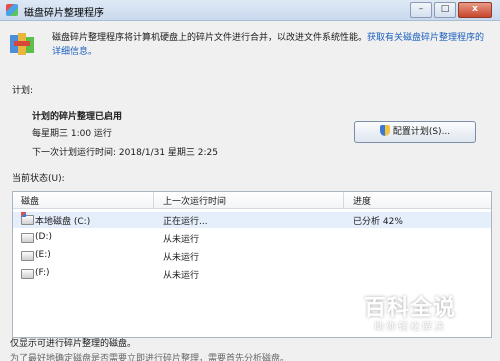 The image size is (500, 361). Describe the element at coordinates (77, 117) in the screenshot. I see `schedule-status: 计划的碎片整理已启用` at that location.